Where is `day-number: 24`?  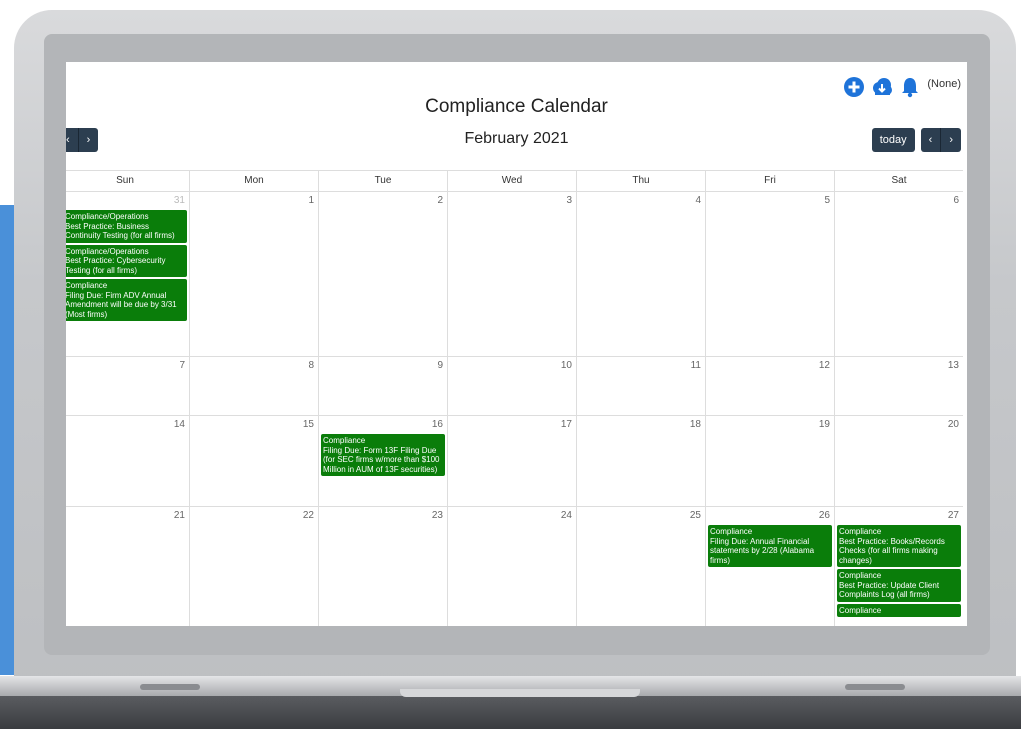 day-number: 24 is located at coordinates (566, 515).